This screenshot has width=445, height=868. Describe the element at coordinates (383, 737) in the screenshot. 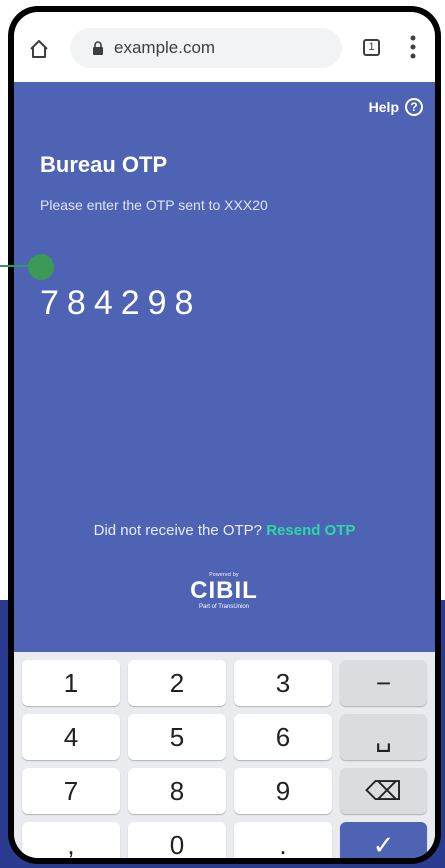

I see `key-space: ␣` at that location.